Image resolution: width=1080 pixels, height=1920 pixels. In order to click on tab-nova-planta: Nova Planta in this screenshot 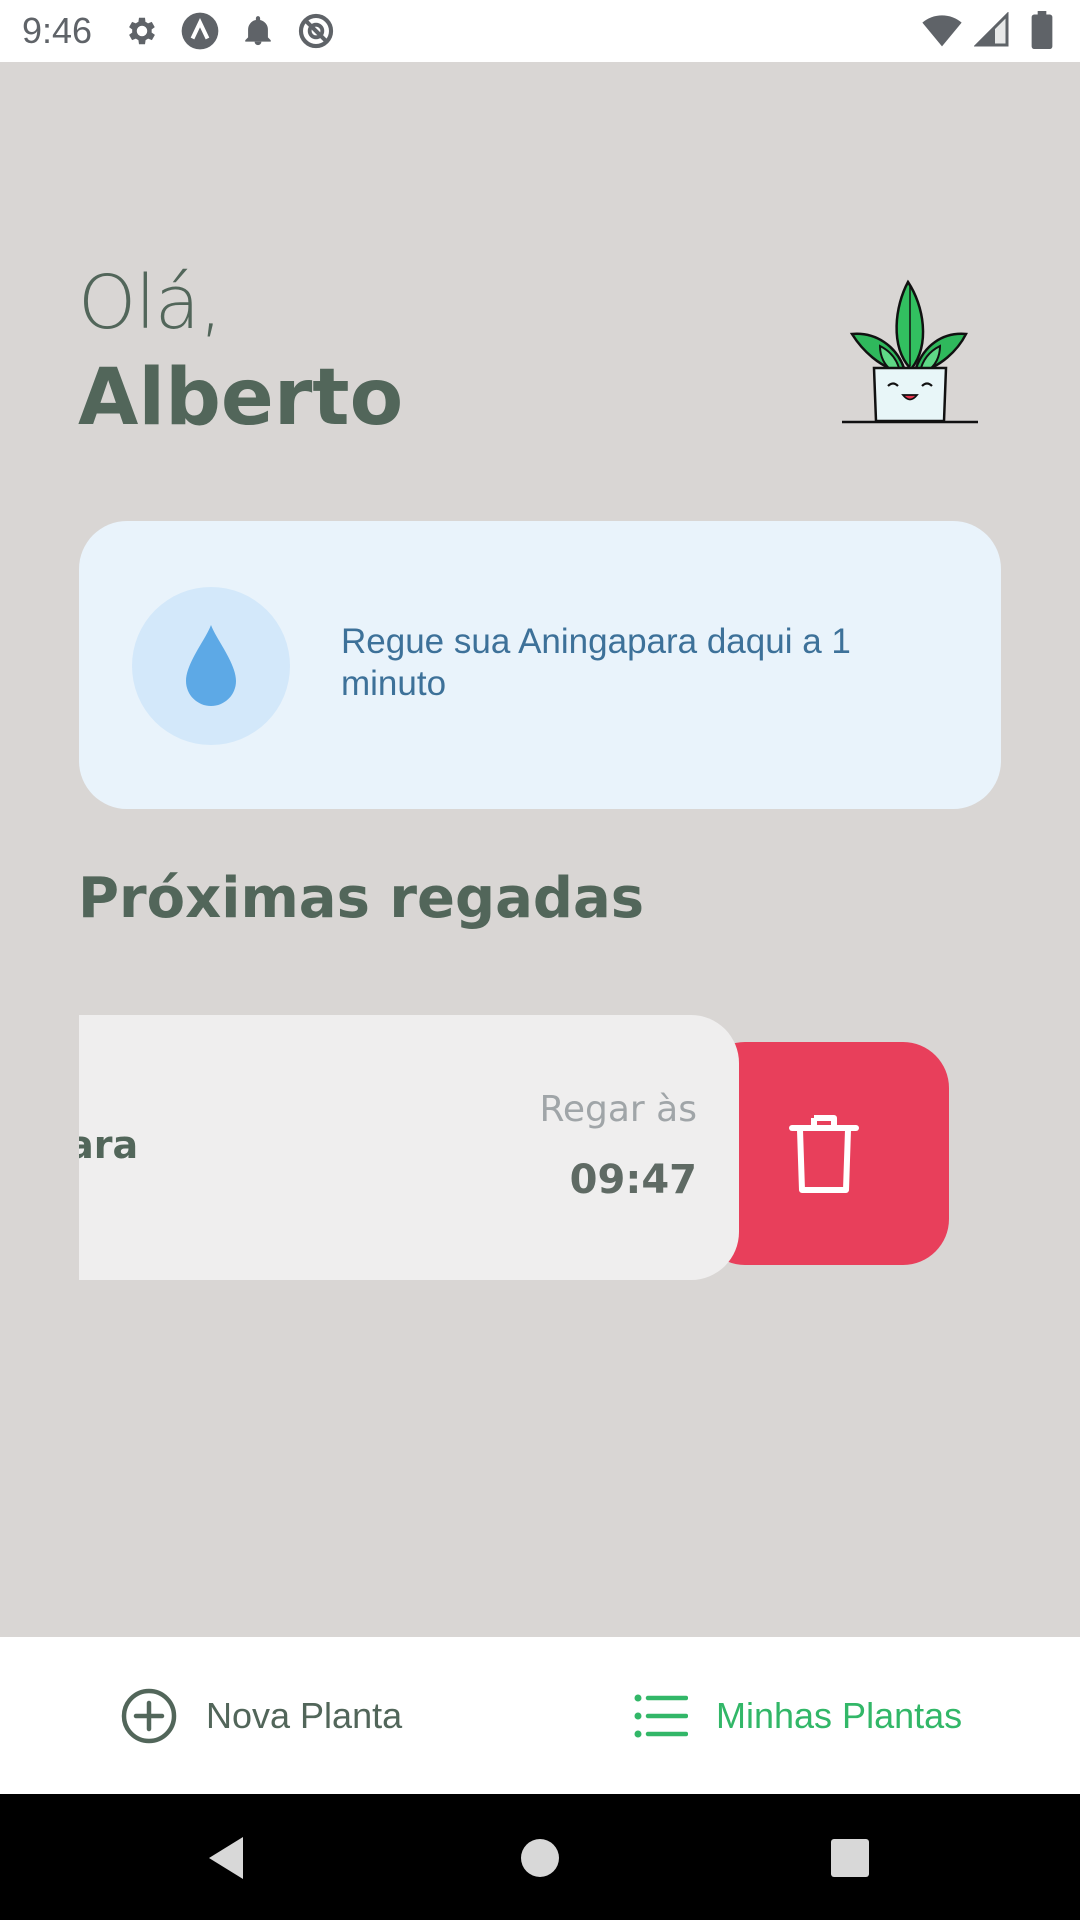, I will do `click(261, 1715)`.